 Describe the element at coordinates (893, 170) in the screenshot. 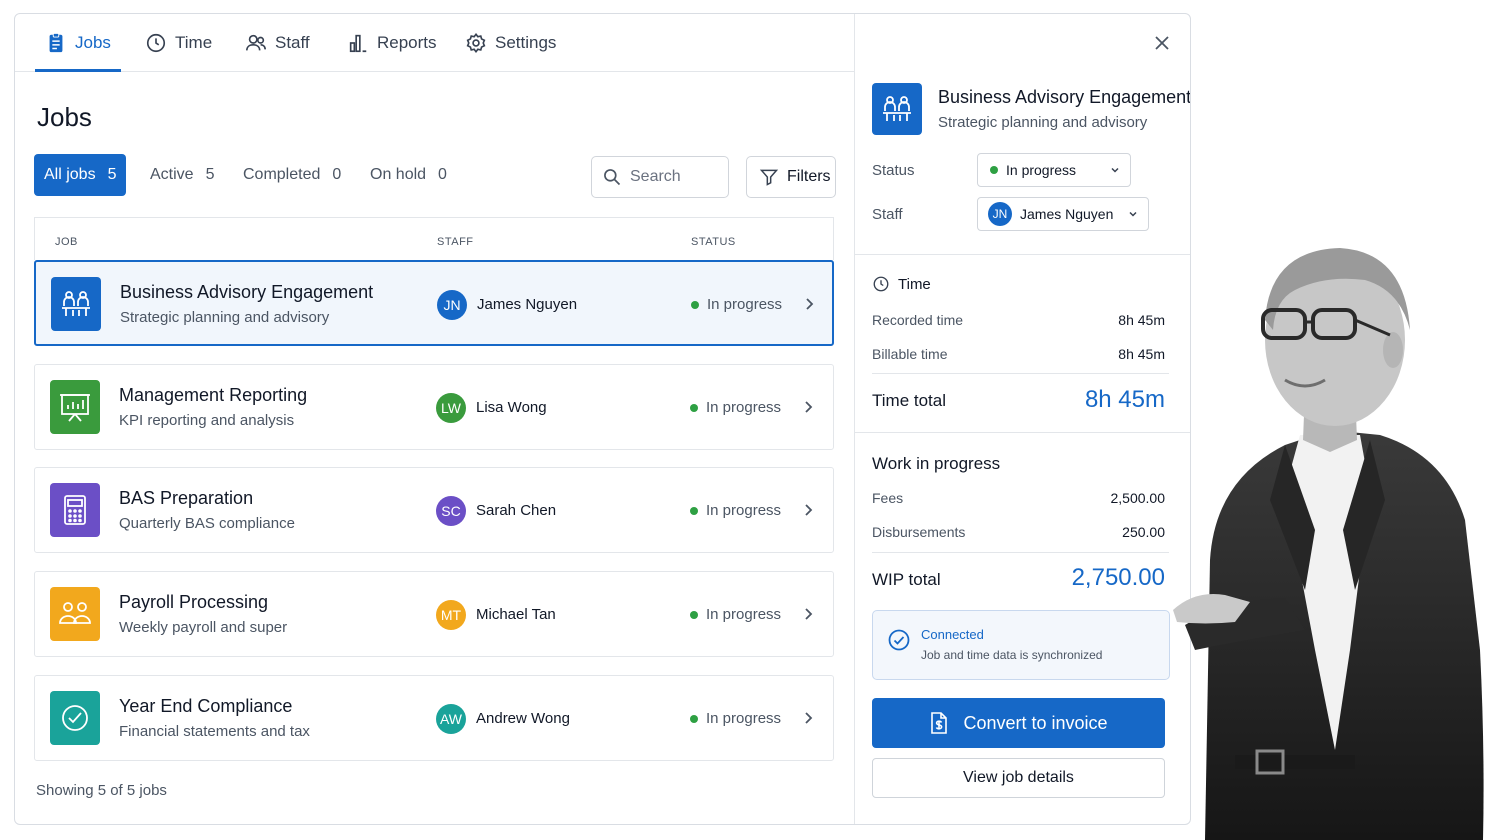

I see `status-label: Status` at that location.